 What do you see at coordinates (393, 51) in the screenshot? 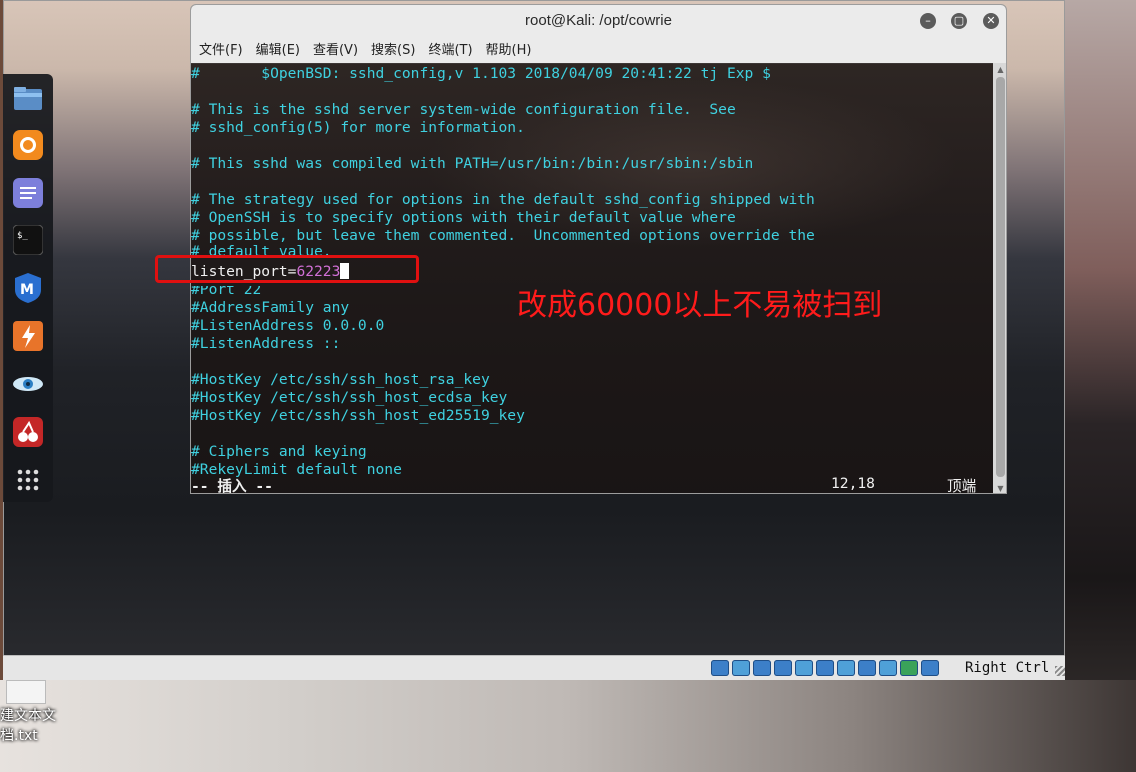
I see `menu-search: 搜索(S)` at bounding box center [393, 51].